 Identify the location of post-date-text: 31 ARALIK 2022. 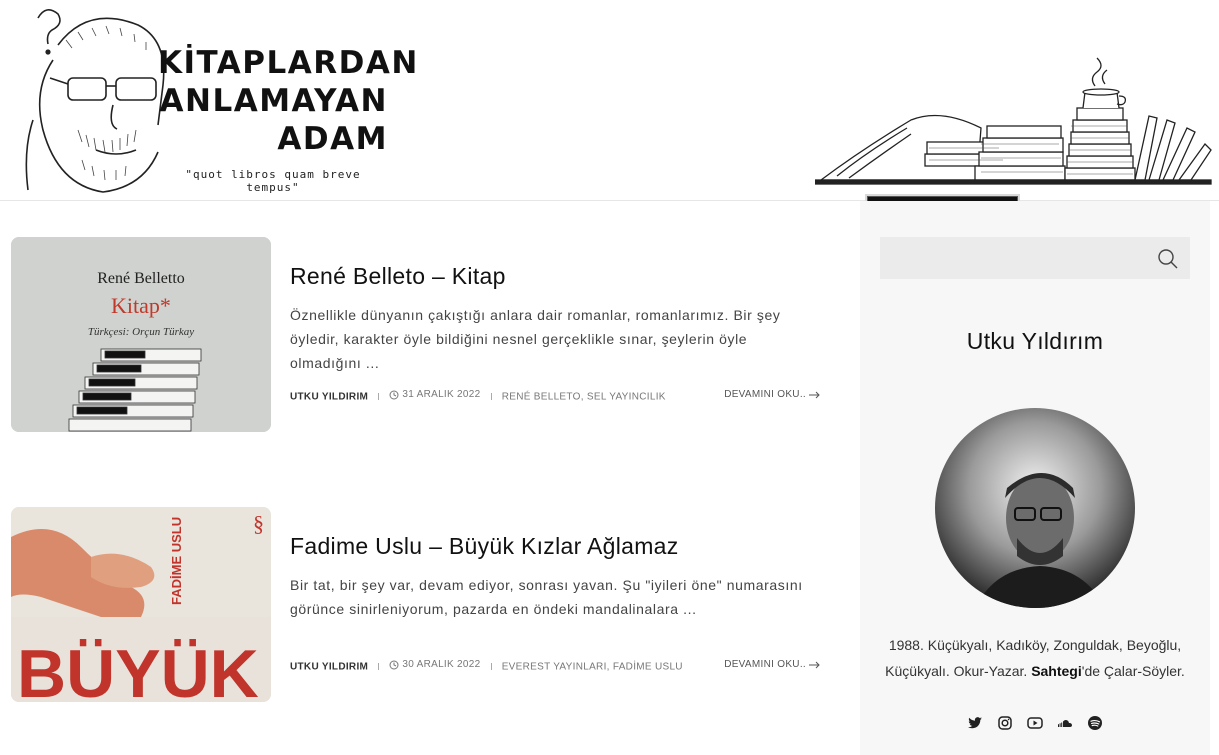
(441, 394).